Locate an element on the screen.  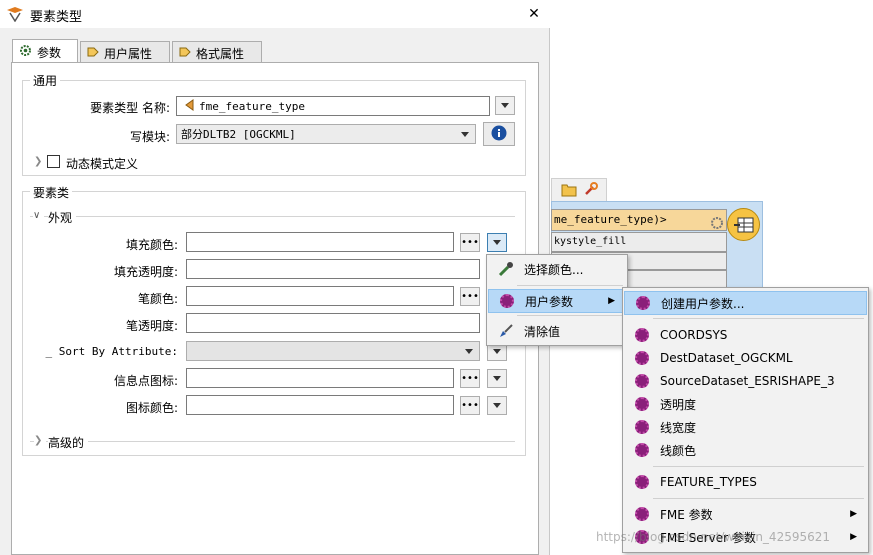
writer-node-header: me_feature_type)> is located at coordinates (639, 220).